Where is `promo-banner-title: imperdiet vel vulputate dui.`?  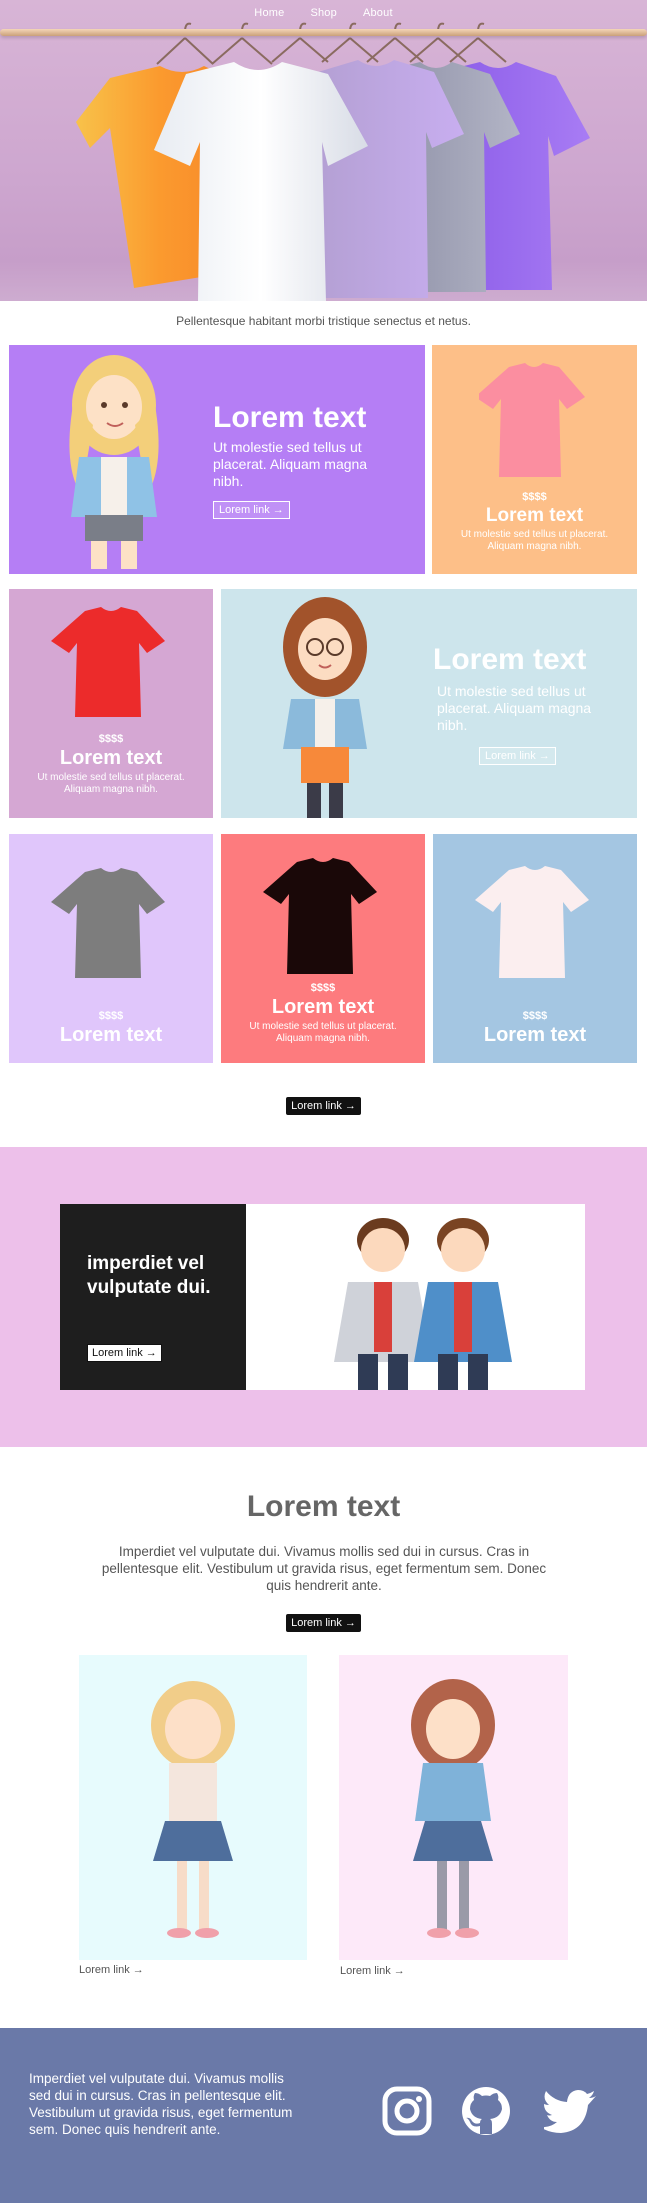 promo-banner-title: imperdiet vel vulputate dui. is located at coordinates (149, 1275).